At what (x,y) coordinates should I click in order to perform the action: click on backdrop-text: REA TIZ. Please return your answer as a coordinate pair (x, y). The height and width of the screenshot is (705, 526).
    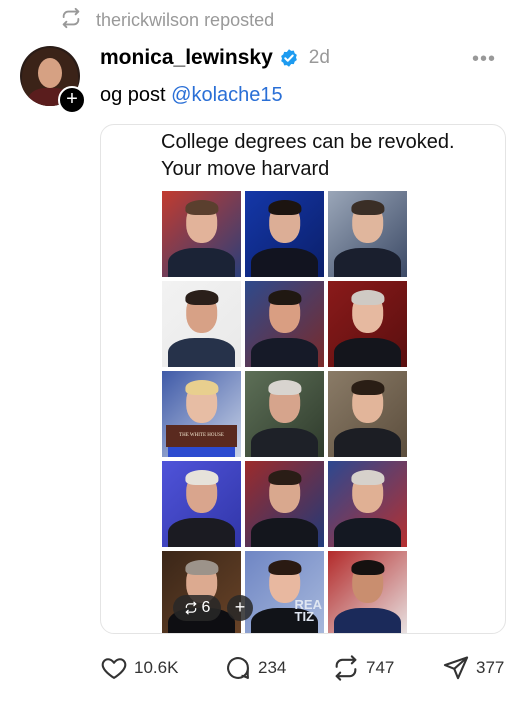
    Looking at the image, I should click on (308, 610).